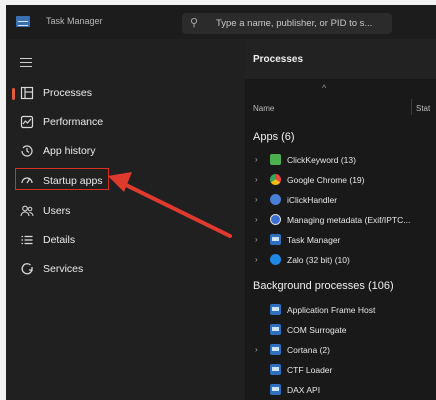  Describe the element at coordinates (312, 200) in the screenshot. I see `process-name: iClickHandler` at that location.